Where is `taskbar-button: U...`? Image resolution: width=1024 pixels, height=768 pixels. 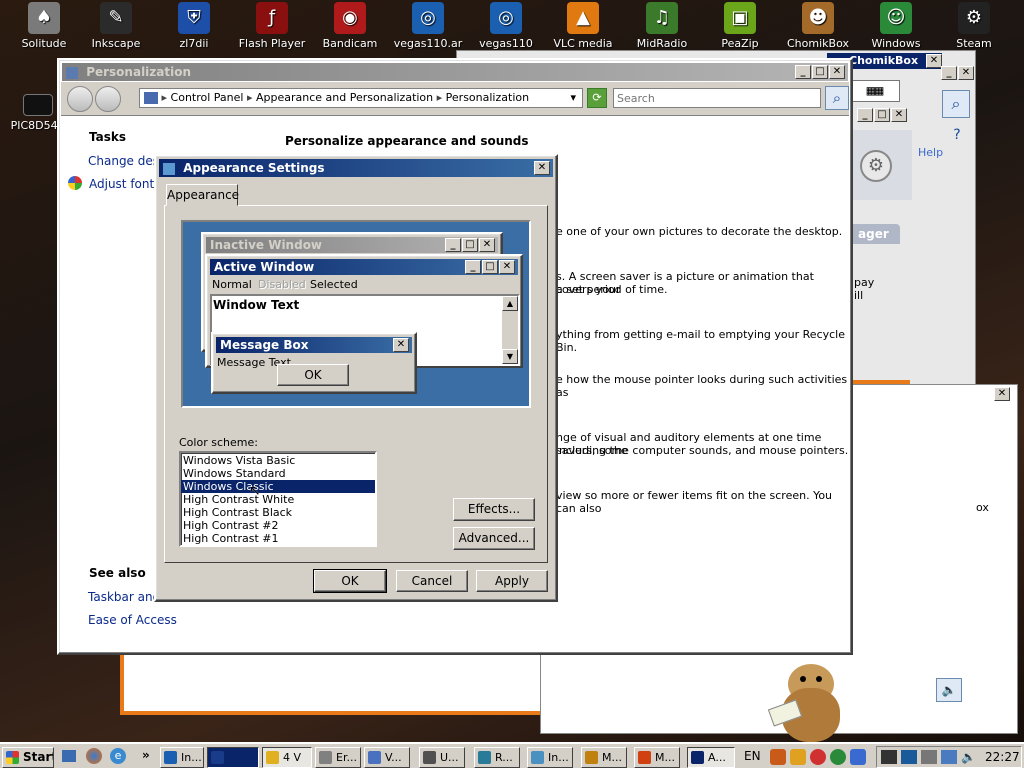
taskbar-button: U... is located at coordinates (442, 757).